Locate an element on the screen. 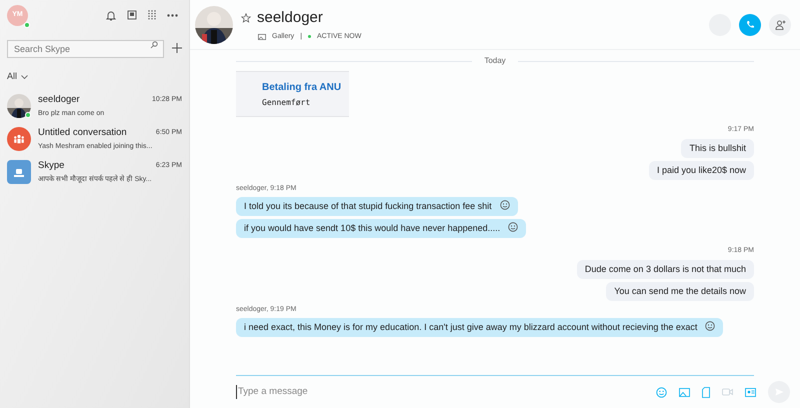 The height and width of the screenshot is (408, 800). plus-icon is located at coordinates (177, 48).